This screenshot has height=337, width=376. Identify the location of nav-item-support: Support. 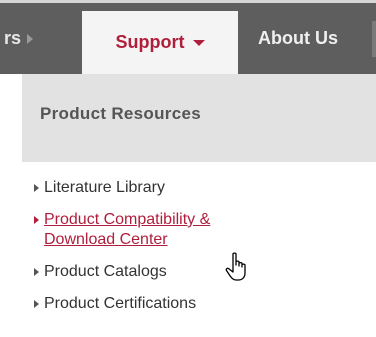
(160, 42).